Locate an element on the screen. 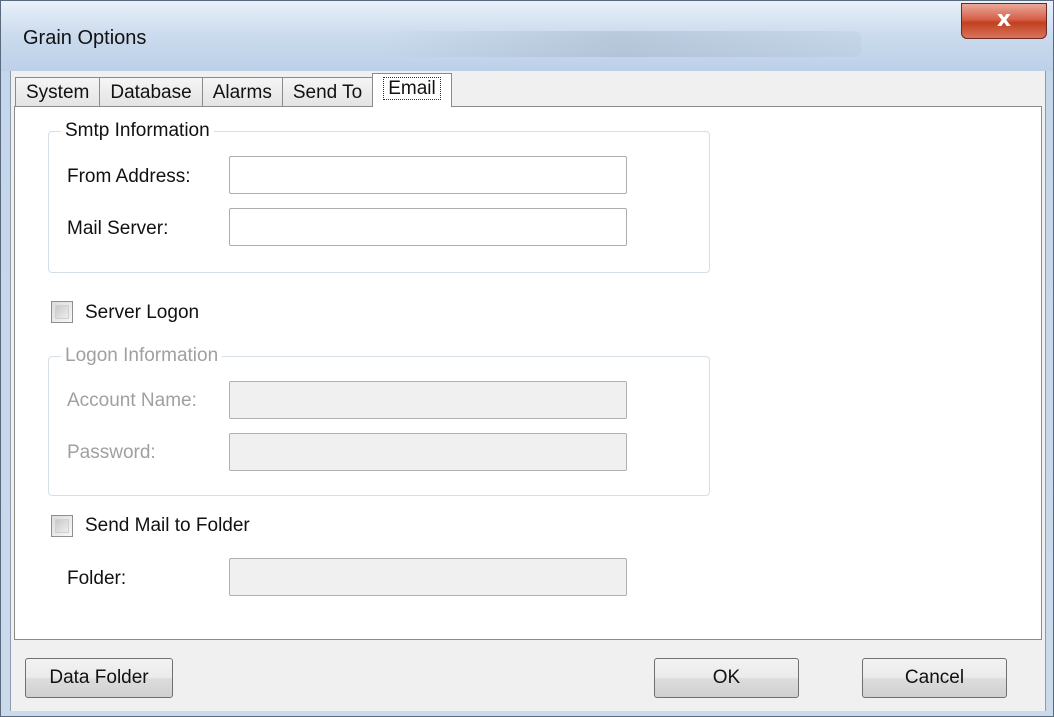 This screenshot has height=717, width=1054. folder-label: Folder: is located at coordinates (97, 578).